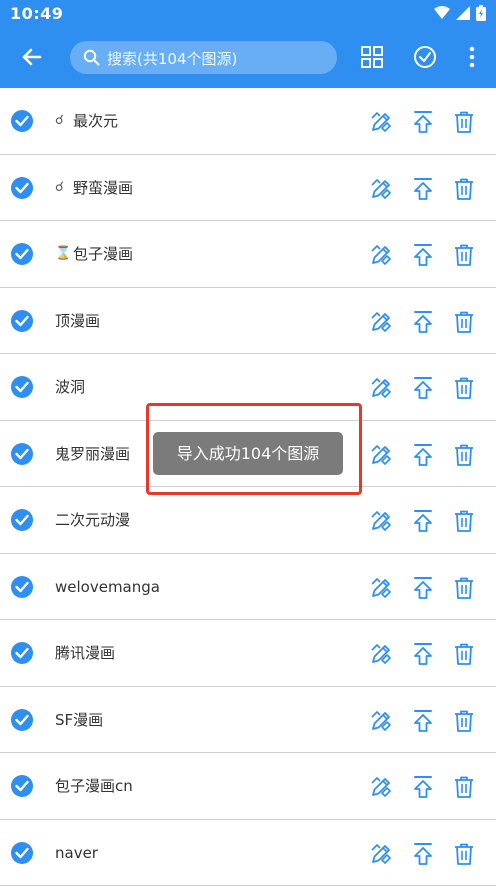 Image resolution: width=496 pixels, height=886 pixels. I want to click on wifi-icon, so click(442, 13).